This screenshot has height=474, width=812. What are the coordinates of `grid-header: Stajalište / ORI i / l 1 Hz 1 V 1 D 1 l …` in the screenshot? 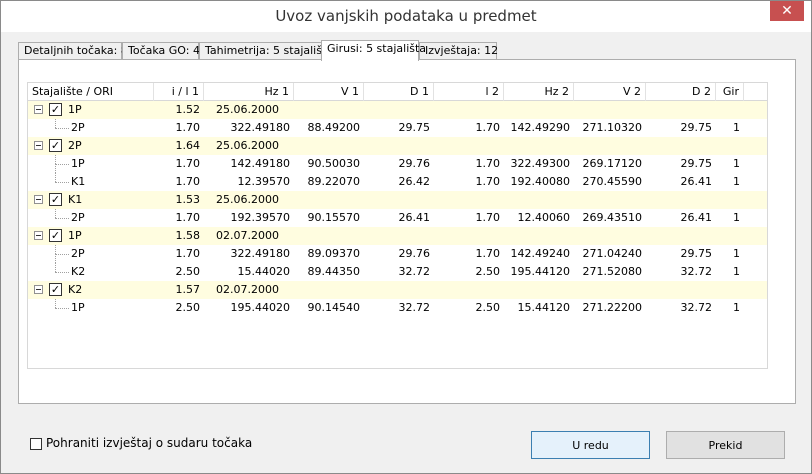 It's located at (397, 92).